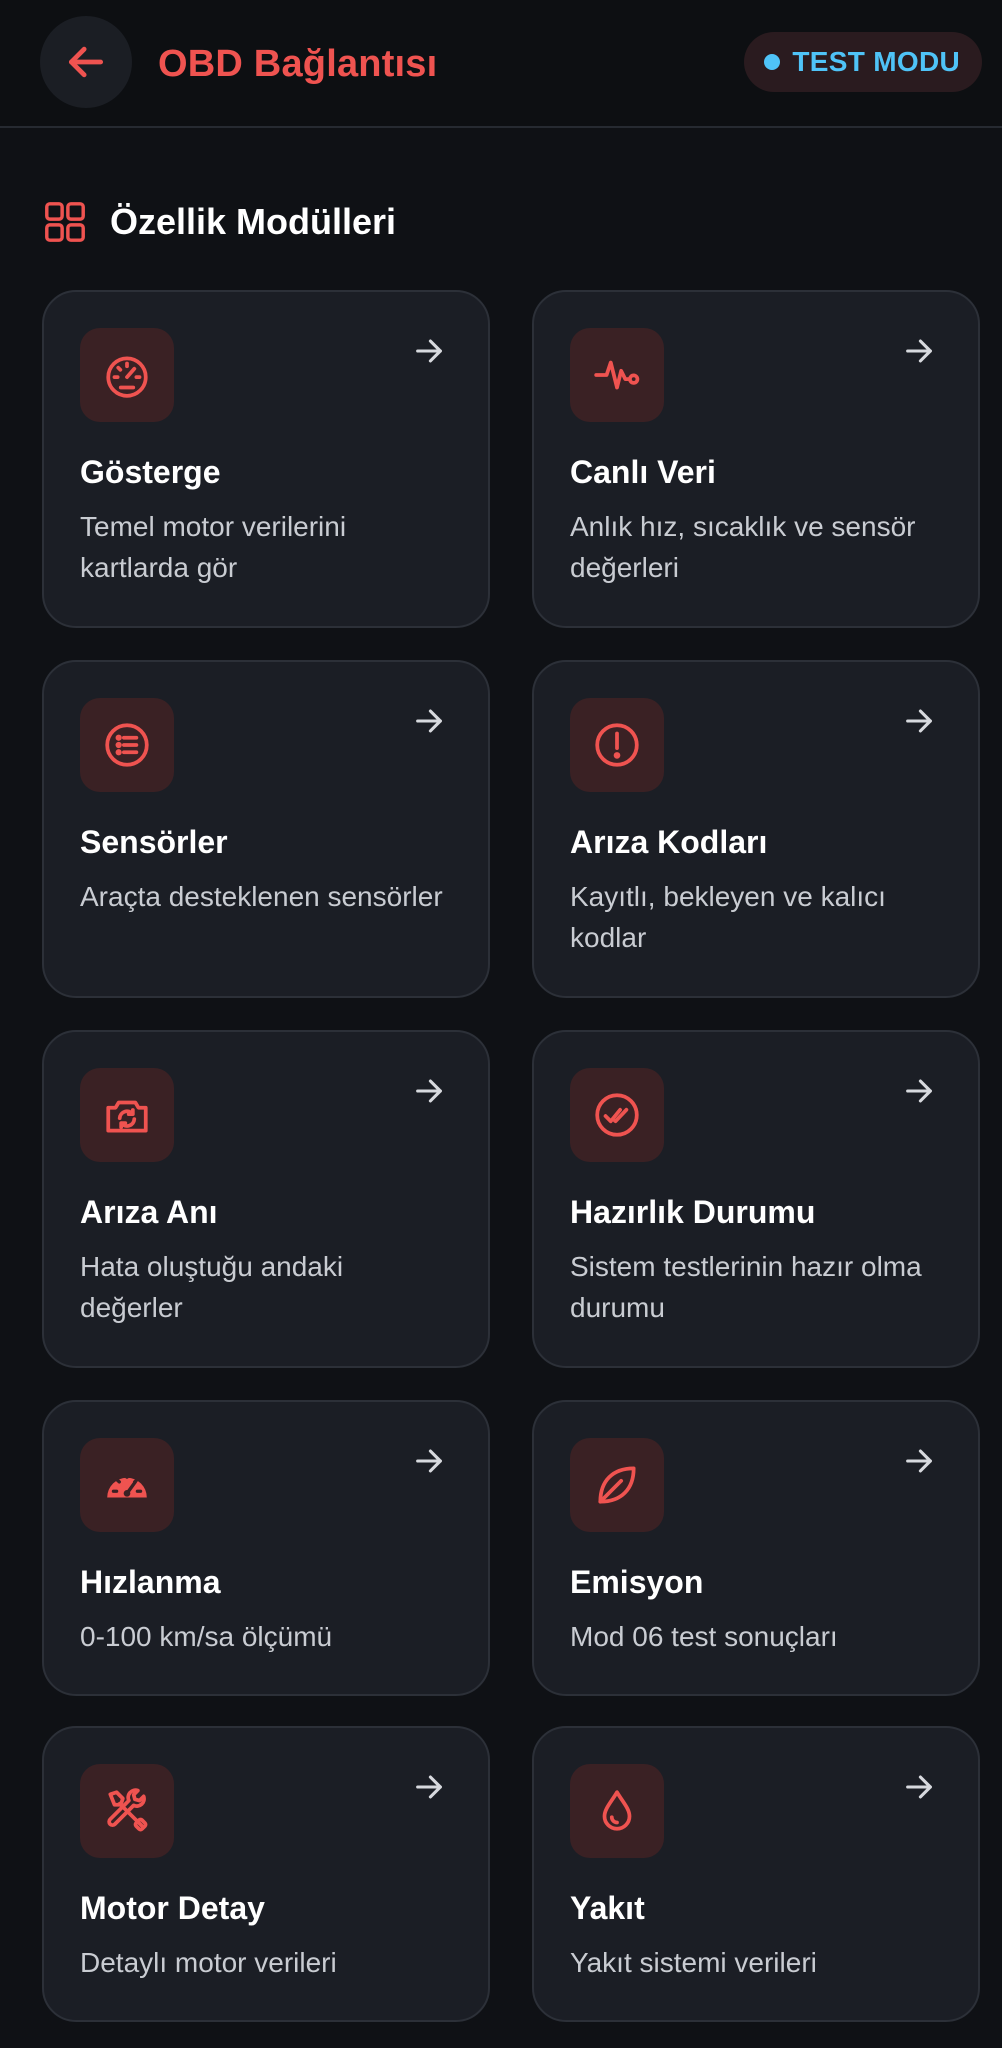 This screenshot has height=2048, width=1002. I want to click on module-card-hizlanma: Hızlanma 0-100 km/sa ölçümü, so click(266, 1548).